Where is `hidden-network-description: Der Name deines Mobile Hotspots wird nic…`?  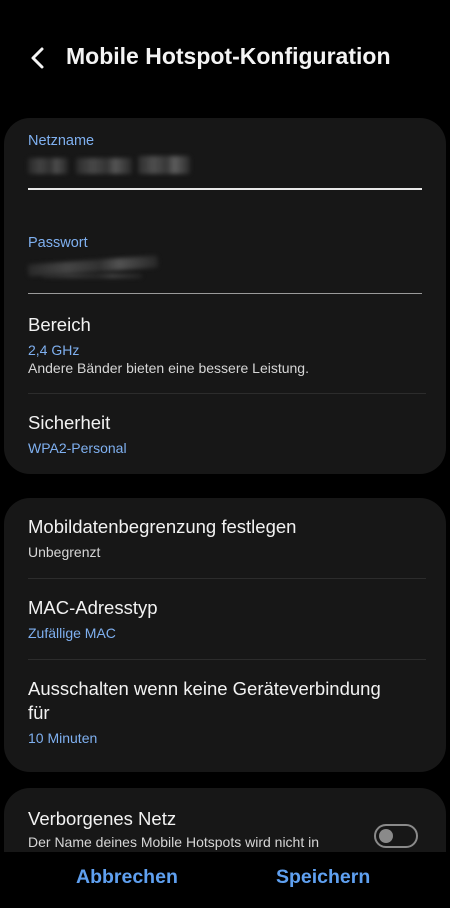
hidden-network-description: Der Name deines Mobile Hotspots wird nic… is located at coordinates (174, 842).